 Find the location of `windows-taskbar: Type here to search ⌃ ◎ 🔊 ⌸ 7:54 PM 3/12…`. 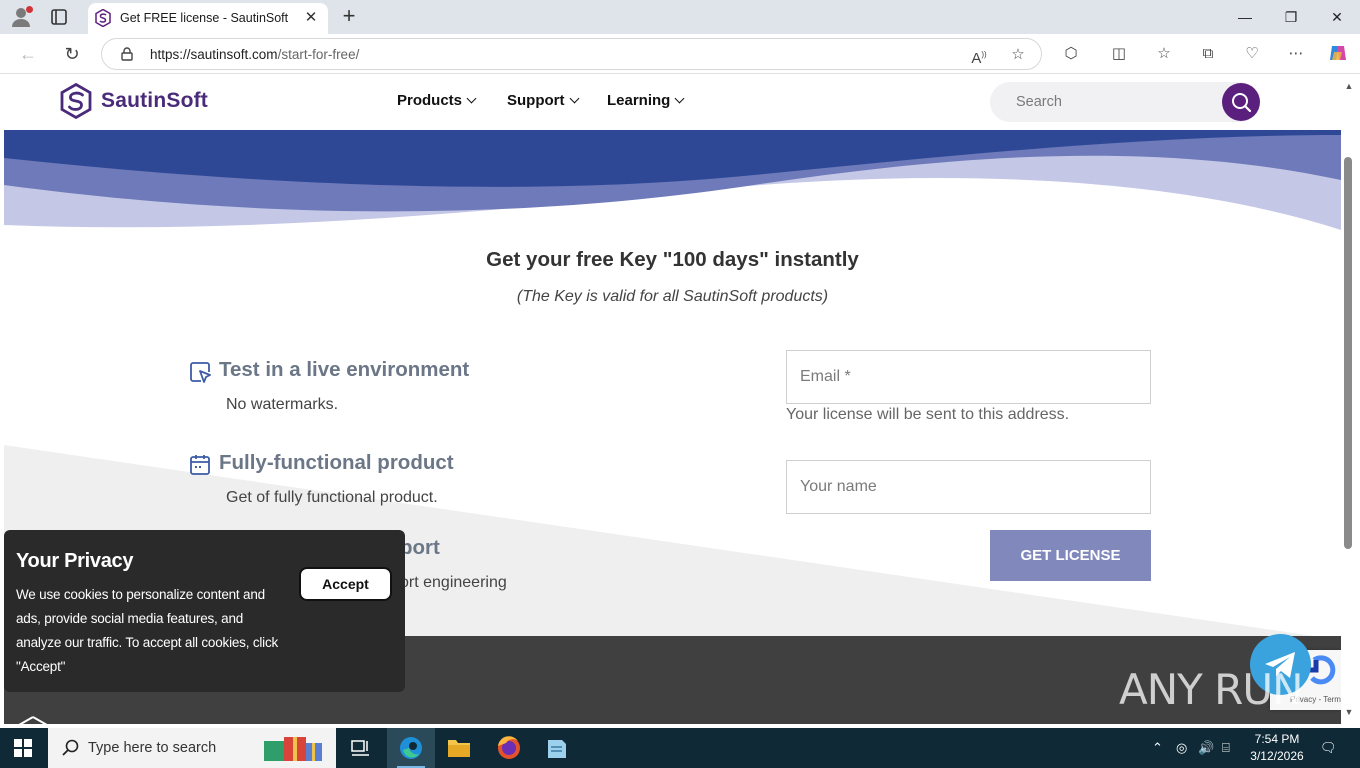

windows-taskbar: Type here to search ⌃ ◎ 🔊 ⌸ 7:54 PM 3/12… is located at coordinates (680, 748).